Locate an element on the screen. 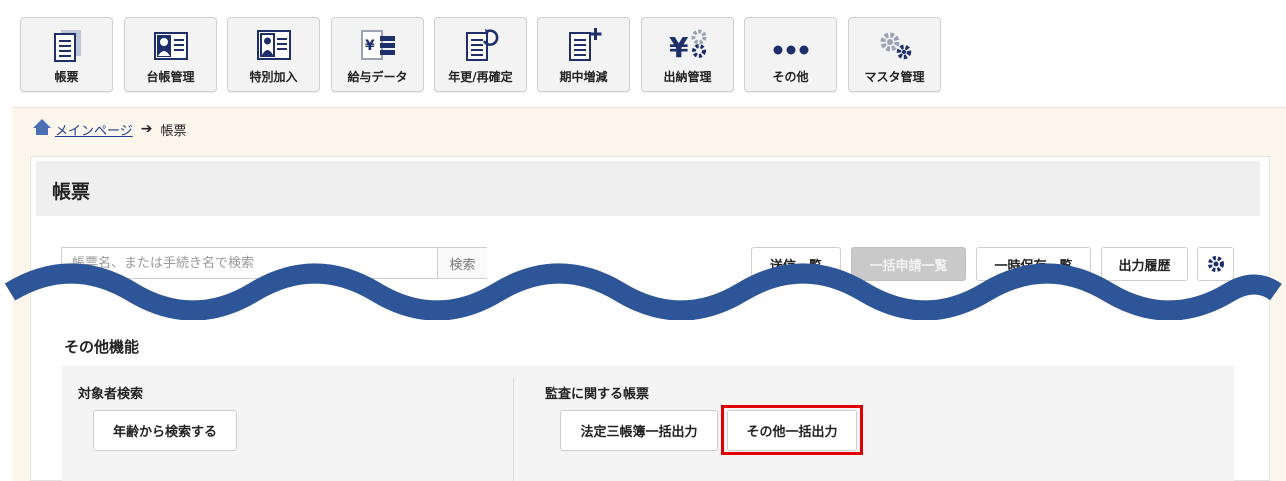  gears-icon is located at coordinates (894, 45).